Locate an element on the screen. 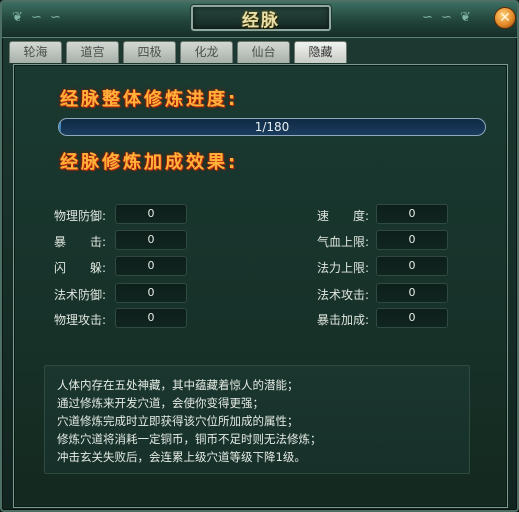 Image resolution: width=519 pixels, height=512 pixels. tab-bar: 轮海 道宫 四极 化龙 仙台 隐藏 is located at coordinates (180, 52).